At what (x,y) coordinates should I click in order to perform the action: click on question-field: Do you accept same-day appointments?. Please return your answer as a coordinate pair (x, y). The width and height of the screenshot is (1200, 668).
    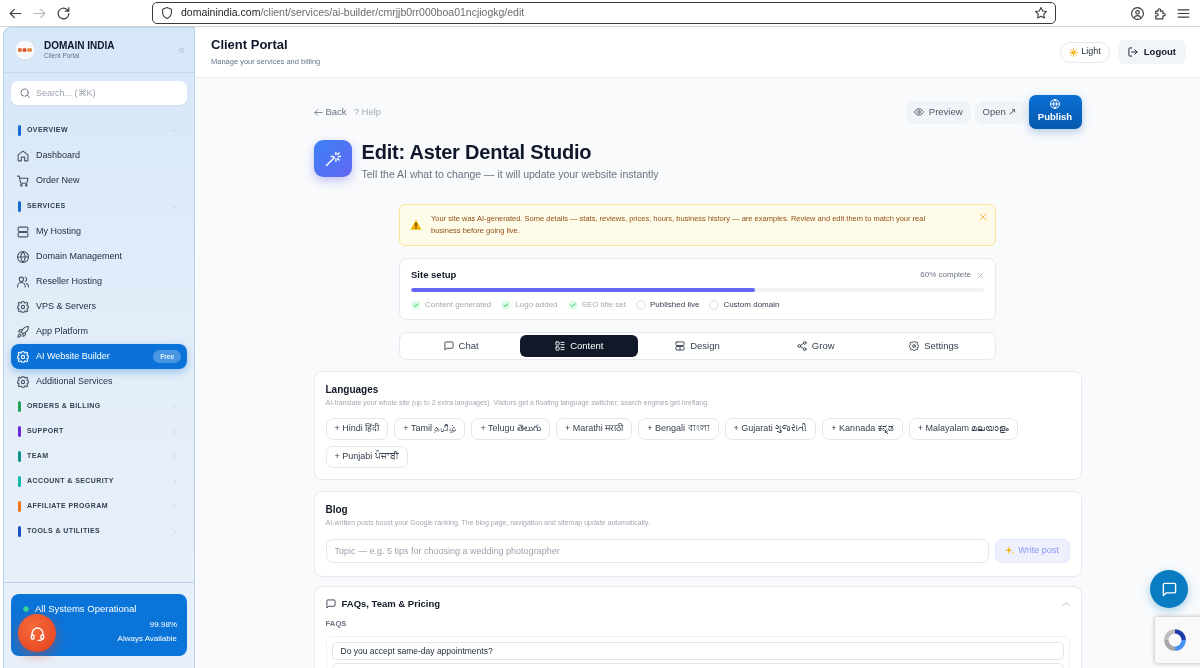
    Looking at the image, I should click on (697, 651).